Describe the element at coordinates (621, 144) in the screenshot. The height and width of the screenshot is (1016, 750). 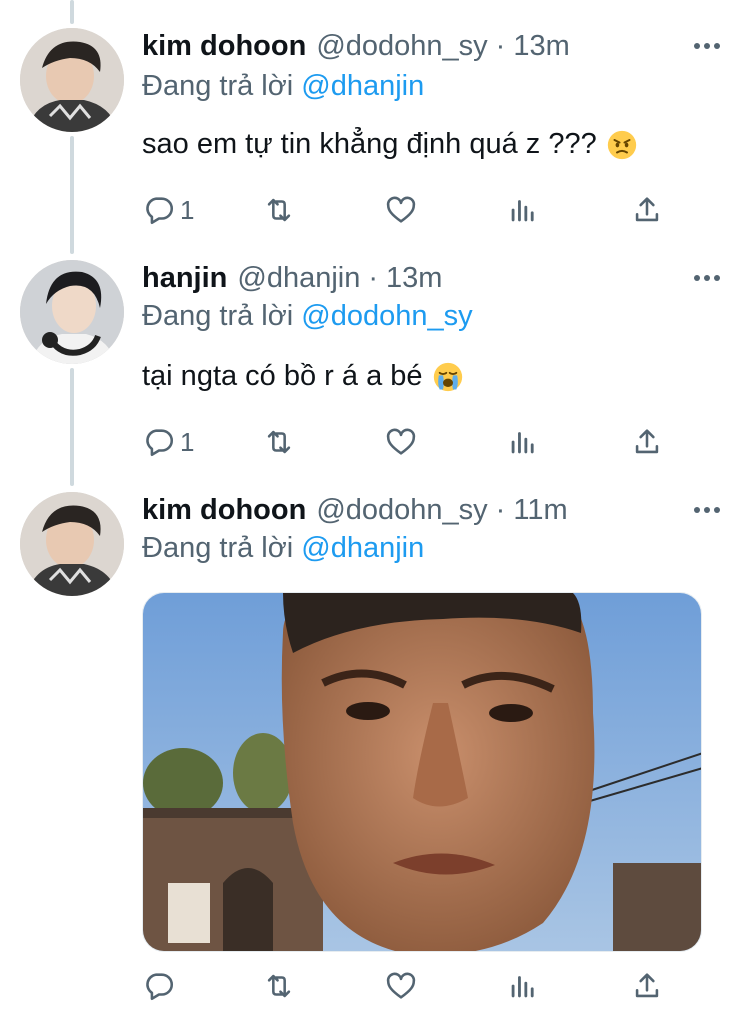
I see `angry-face-icon` at that location.